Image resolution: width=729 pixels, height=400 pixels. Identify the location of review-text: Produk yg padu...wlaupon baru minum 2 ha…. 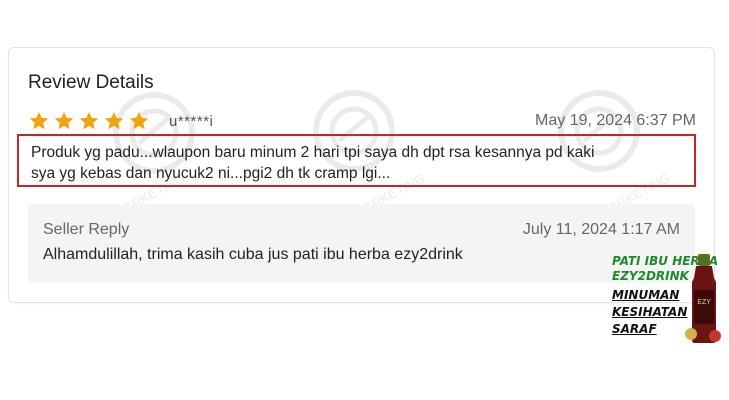
(361, 163).